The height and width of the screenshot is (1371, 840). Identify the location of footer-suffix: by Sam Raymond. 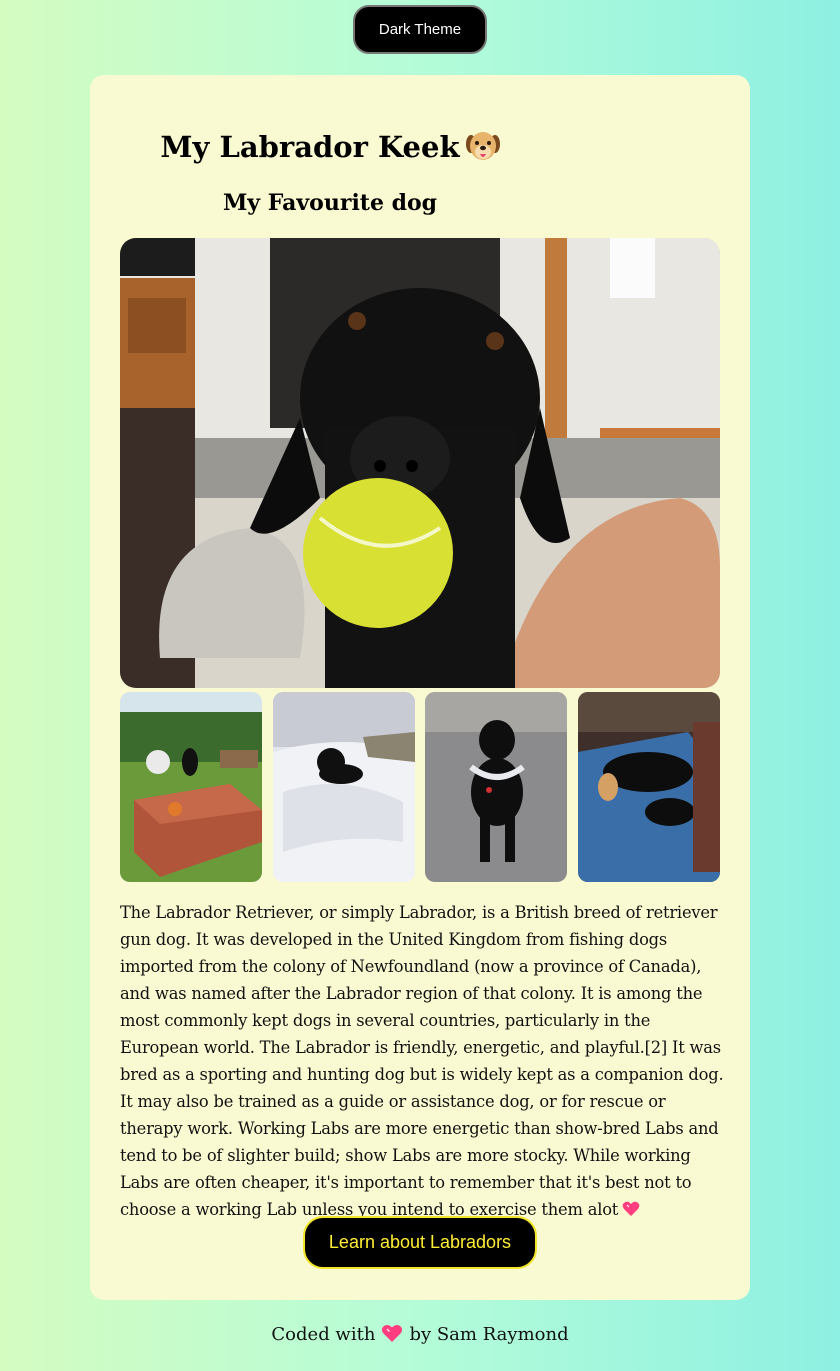
(489, 1334).